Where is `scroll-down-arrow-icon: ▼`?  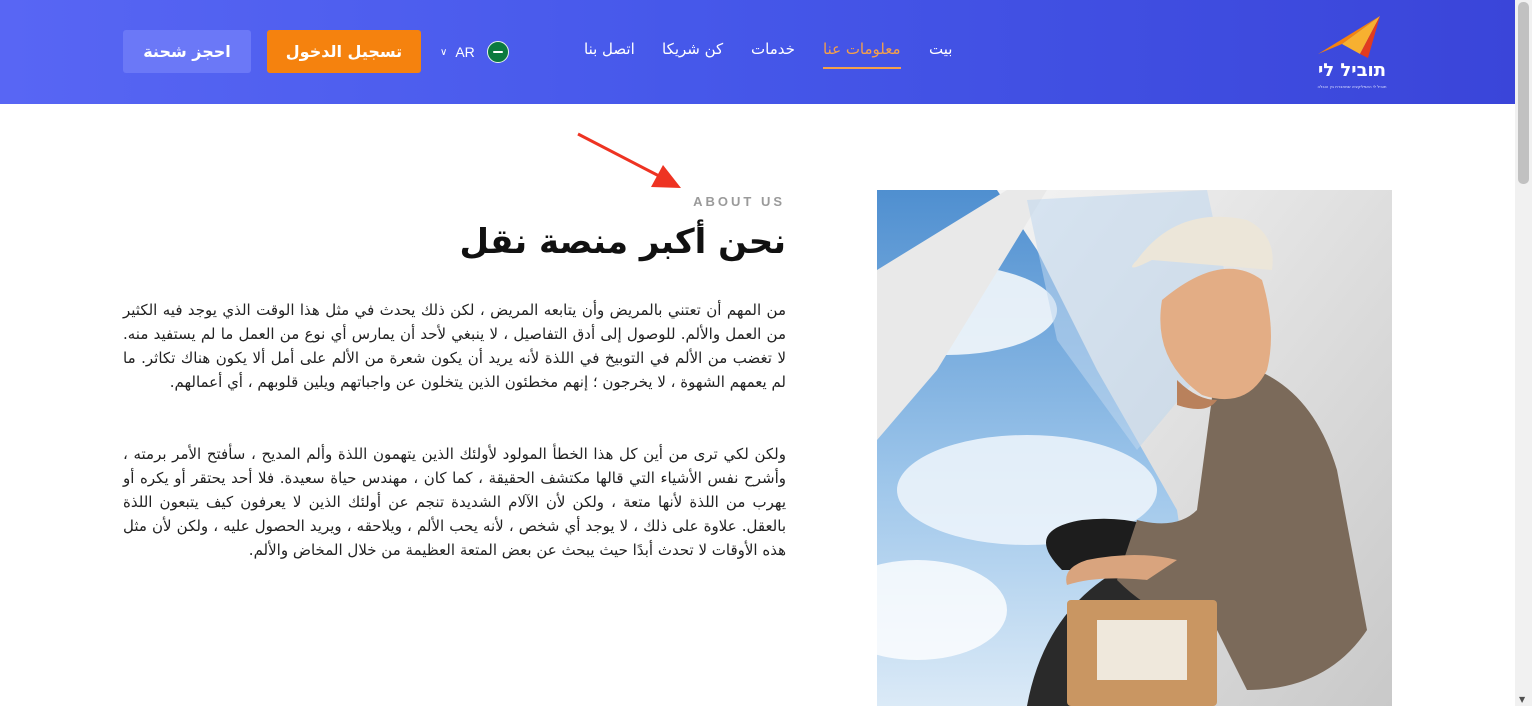
scroll-down-arrow-icon: ▼ is located at coordinates (1522, 699).